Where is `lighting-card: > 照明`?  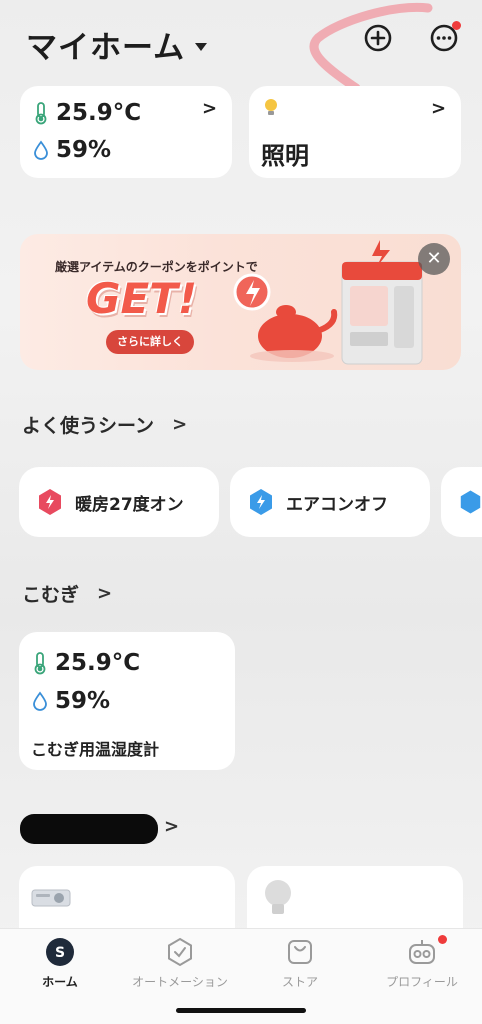
lighting-card: > 照明 is located at coordinates (355, 132).